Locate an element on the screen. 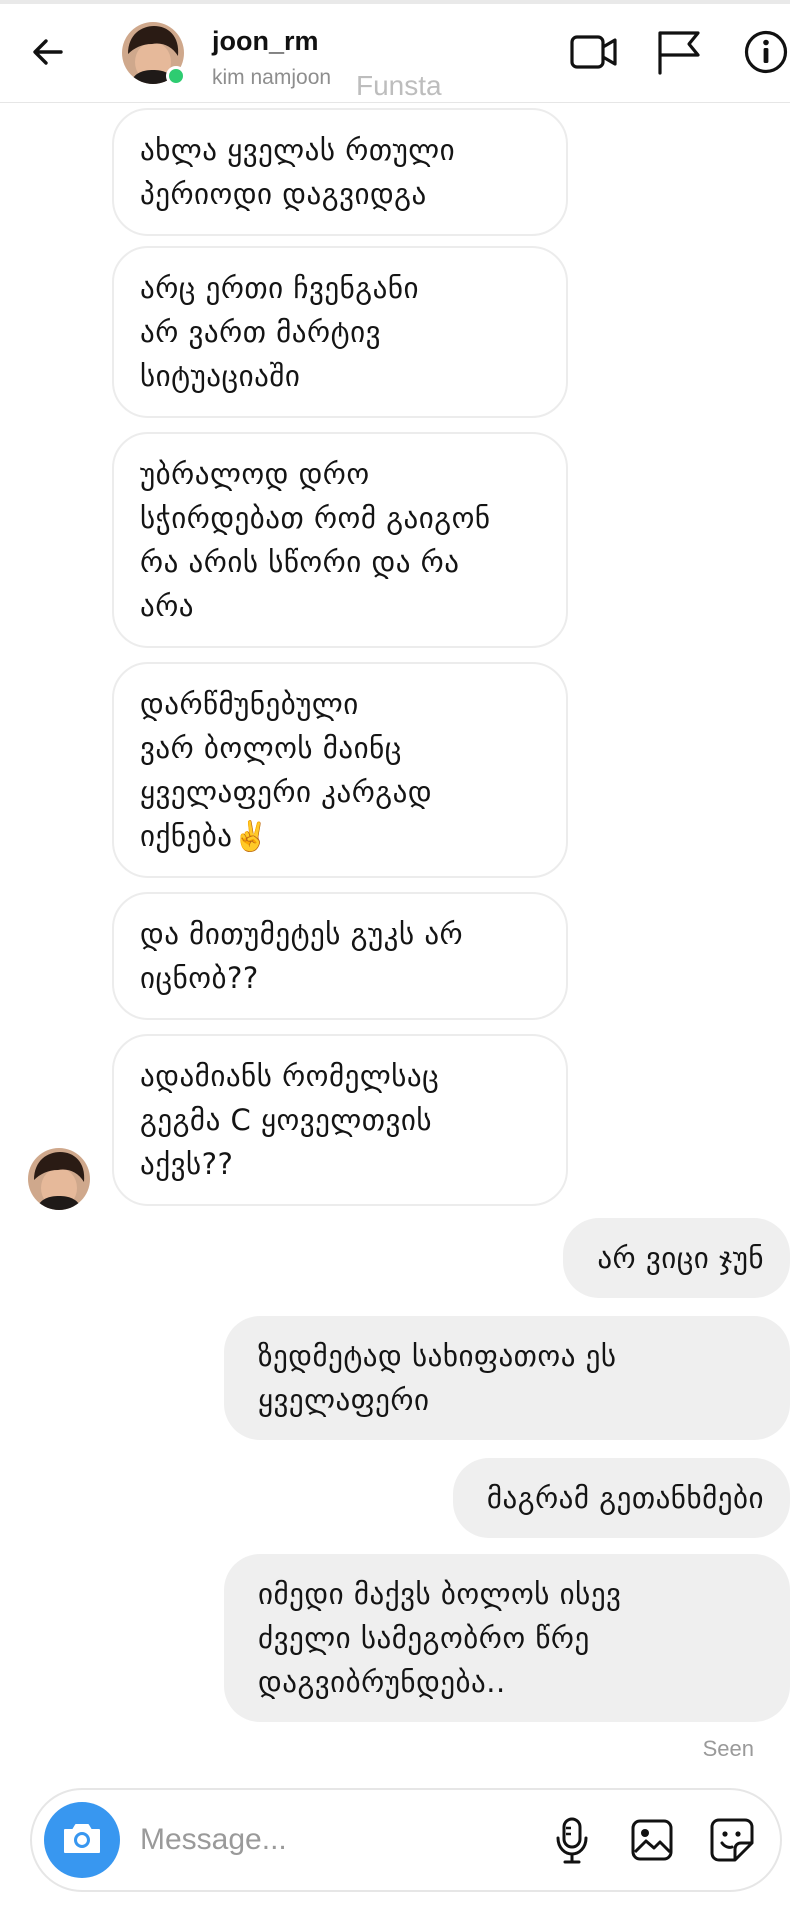 The image size is (790, 1920). microphone-icon is located at coordinates (572, 1842).